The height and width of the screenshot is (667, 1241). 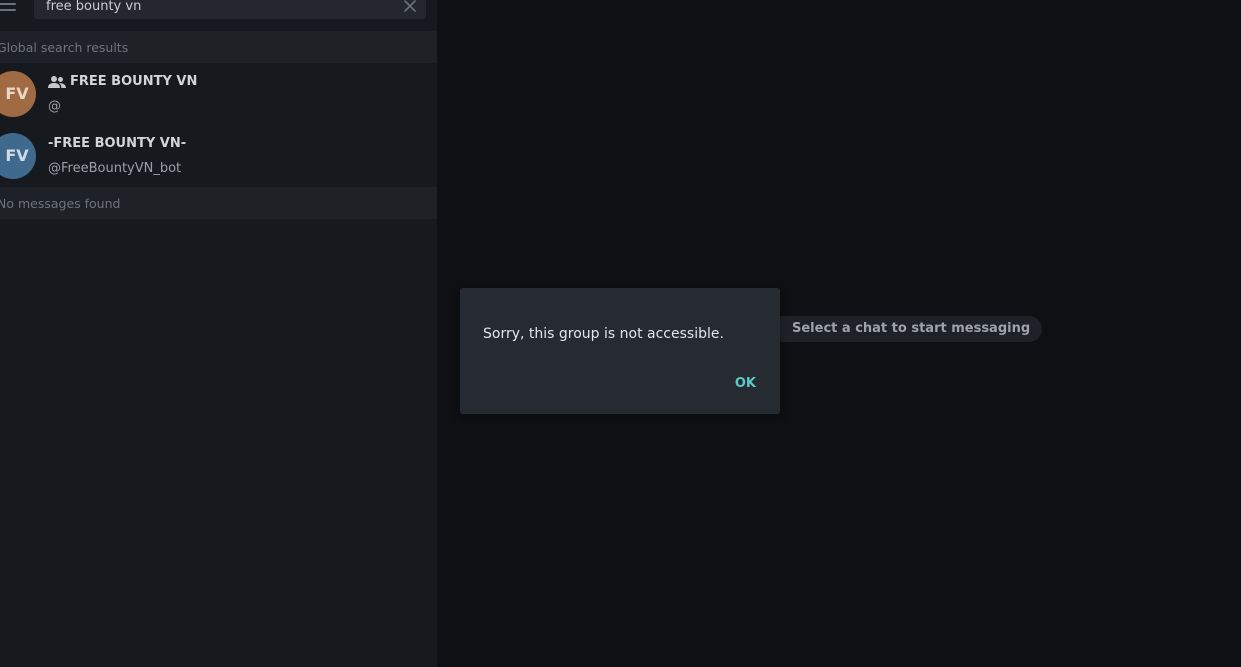 I want to click on result-title-text: -FREE BOUNTY VN-, so click(x=117, y=143).